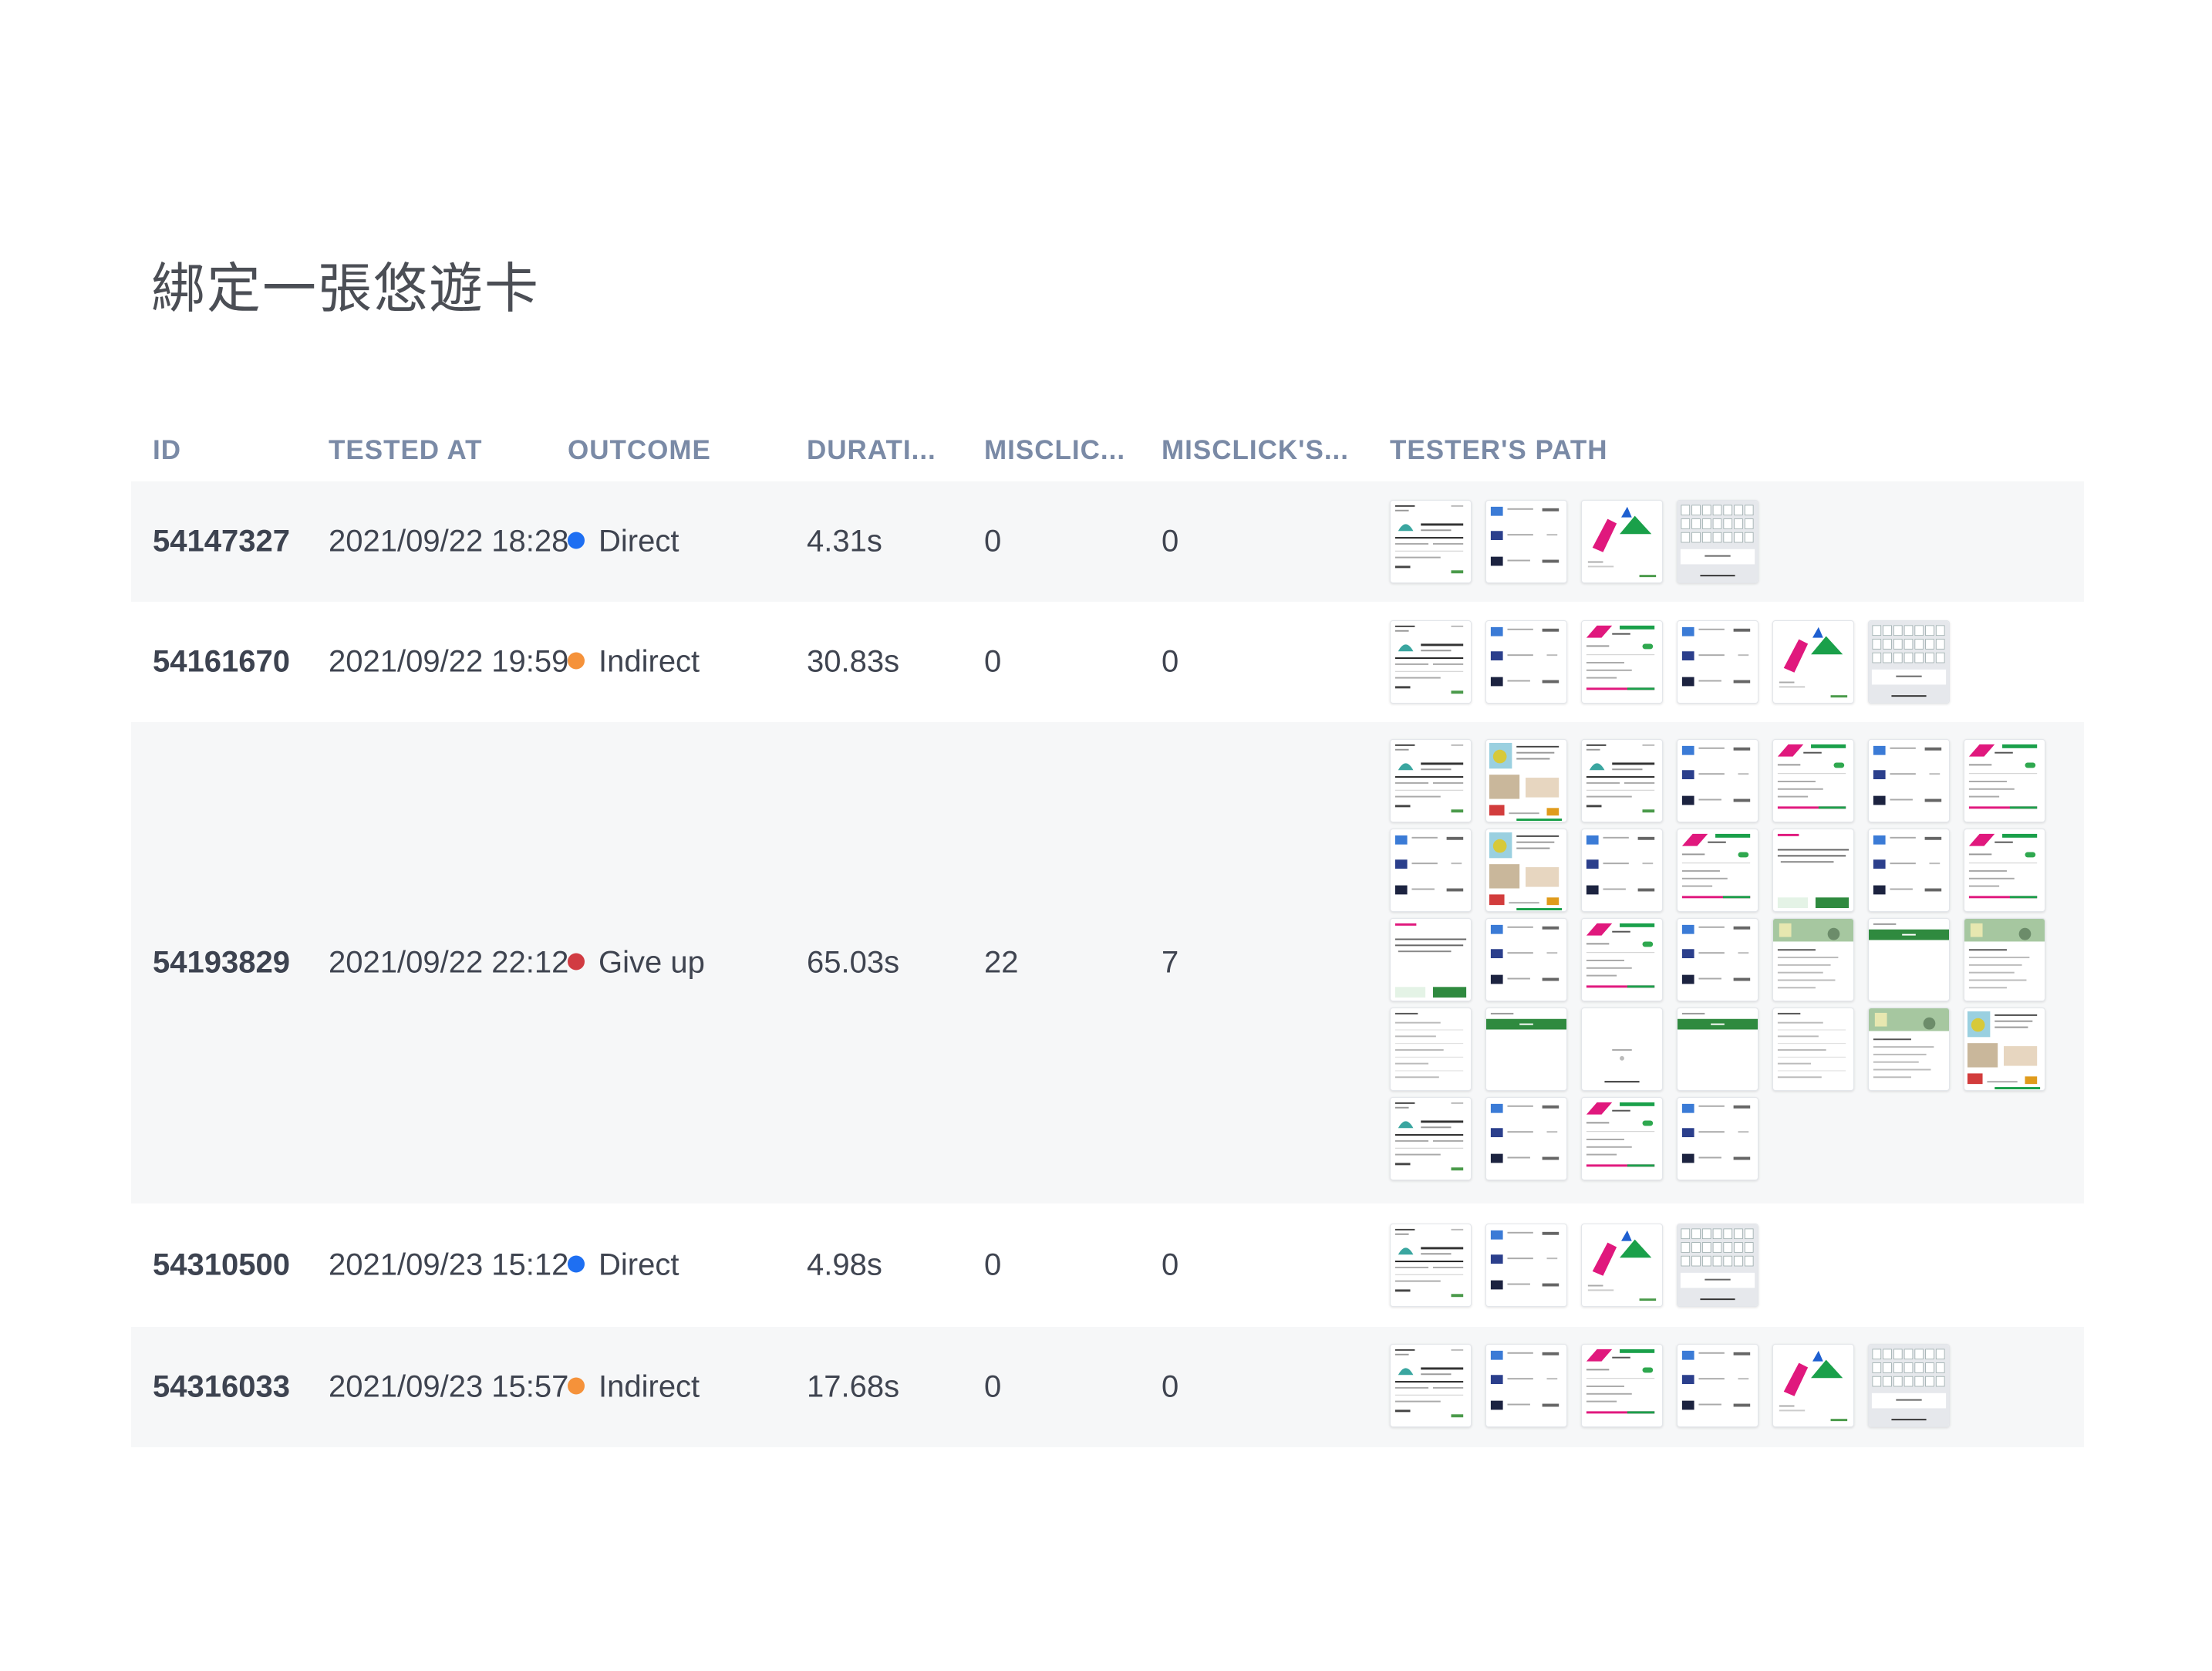  What do you see at coordinates (167, 450) in the screenshot?
I see `column-header-id: ID` at bounding box center [167, 450].